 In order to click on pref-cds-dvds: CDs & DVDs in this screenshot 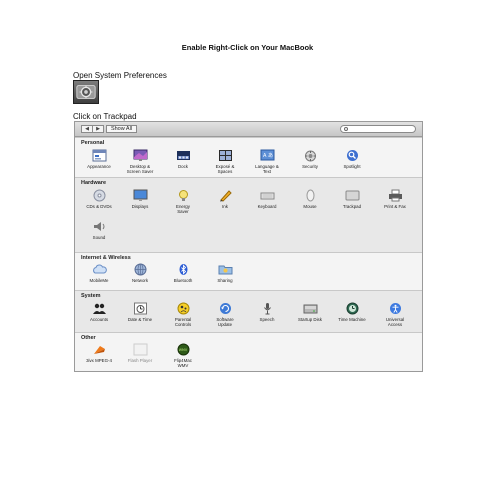, I will do `click(99, 199)`.